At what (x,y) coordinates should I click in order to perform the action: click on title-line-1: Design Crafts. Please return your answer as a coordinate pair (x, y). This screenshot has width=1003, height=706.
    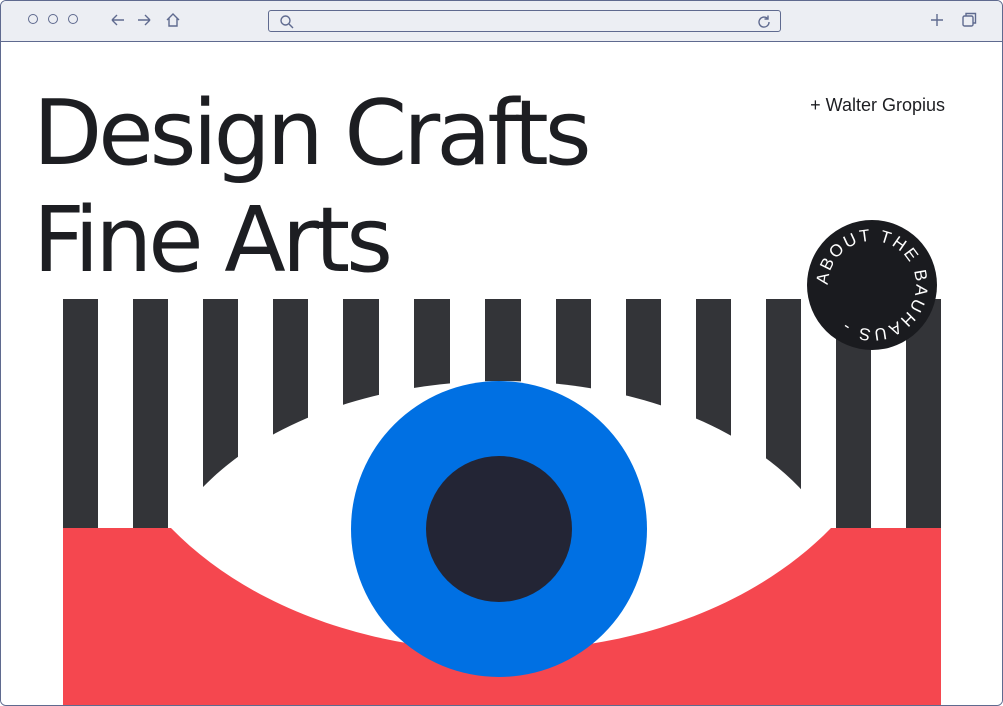
    Looking at the image, I should click on (312, 133).